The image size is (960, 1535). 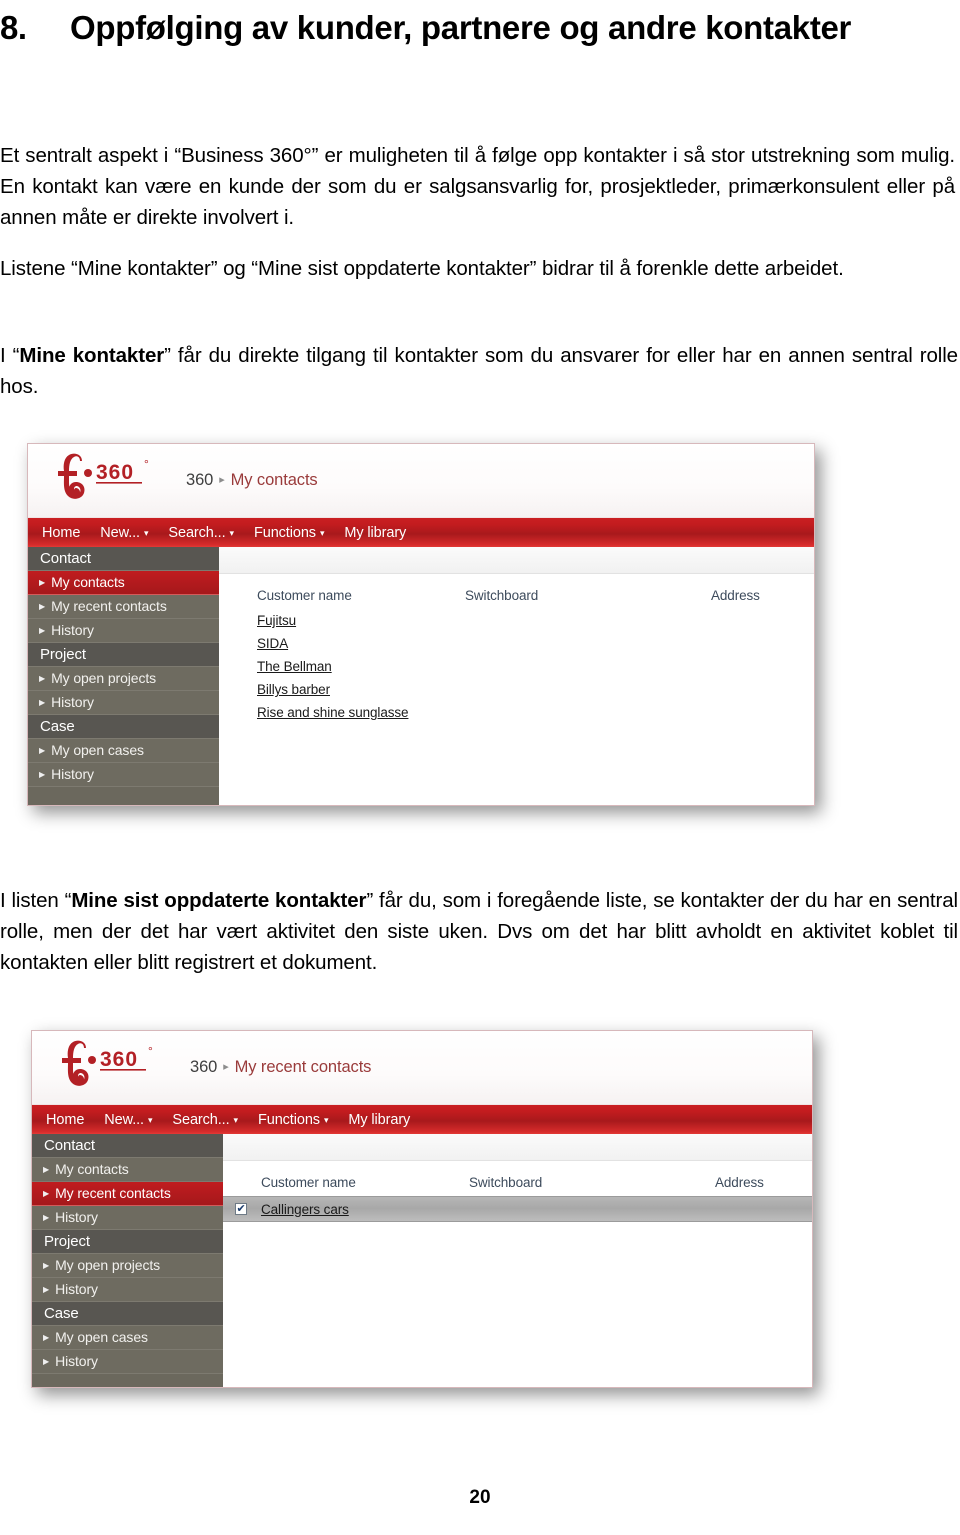 I want to click on cell-customer-name: Fujitsu, so click(x=342, y=620).